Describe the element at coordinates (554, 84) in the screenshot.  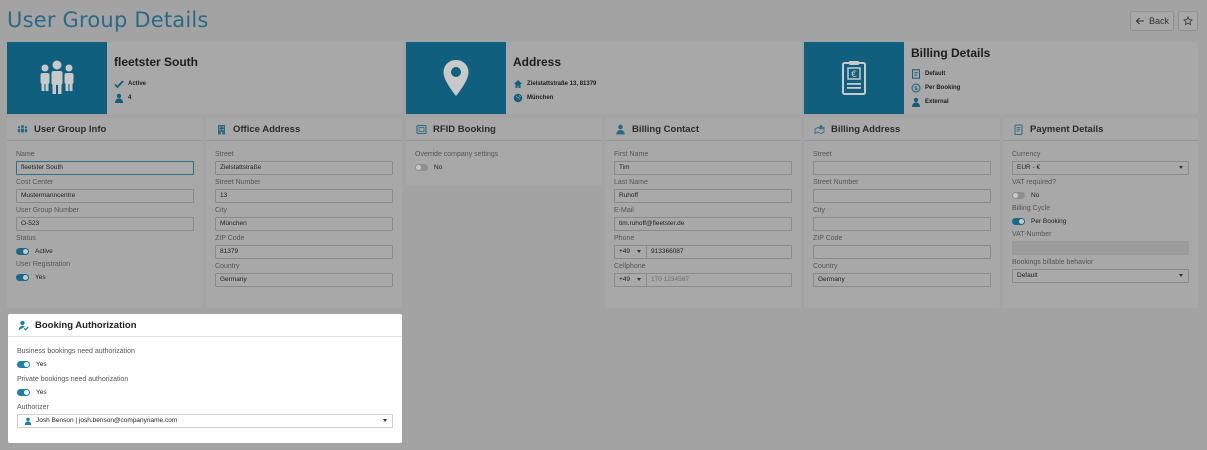
I see `address-street: Zielstattstraße 13, 81379` at that location.